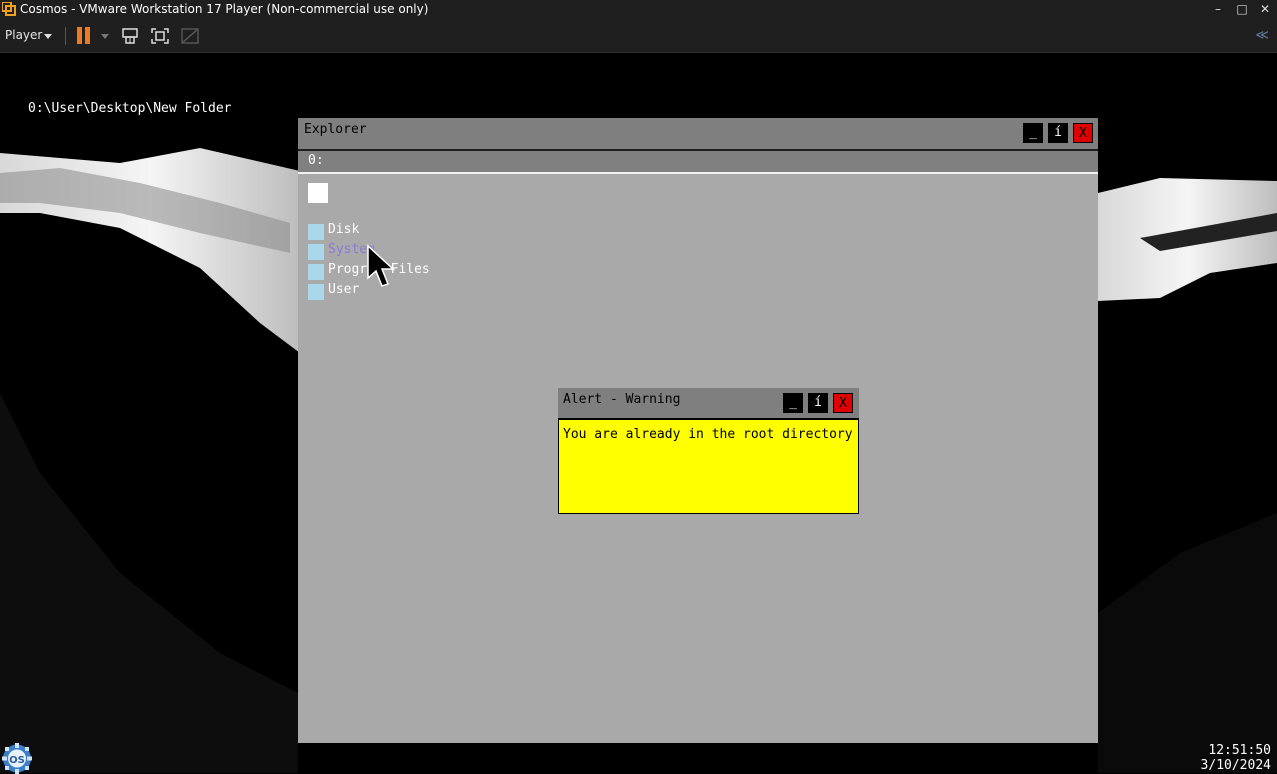  I want to click on folder-item-disk: Disk, so click(408, 231).